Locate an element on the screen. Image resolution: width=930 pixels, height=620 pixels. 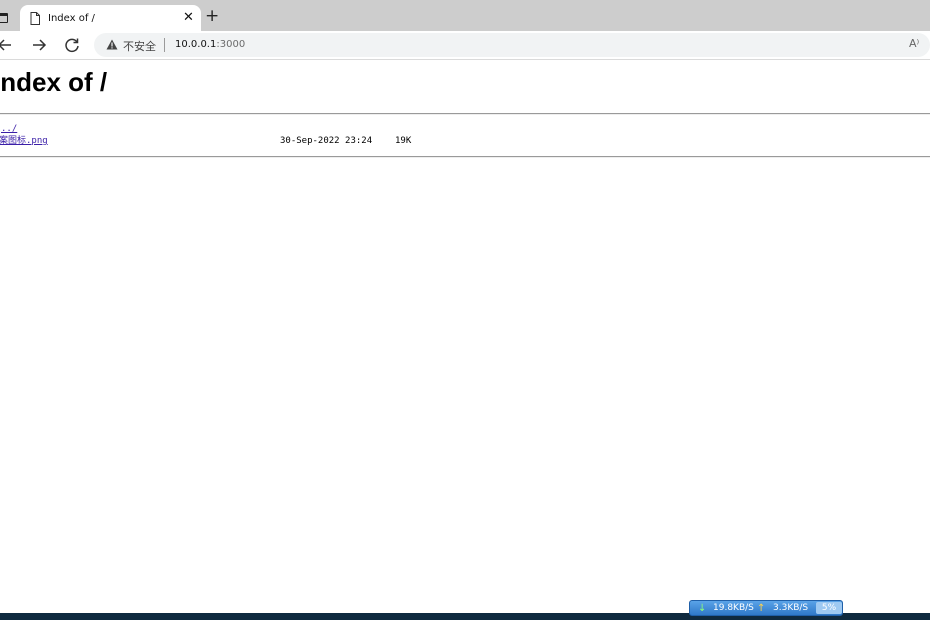
list-item: 文案图标.png 30-Sep-2022 23:24 19K is located at coordinates (465, 141).